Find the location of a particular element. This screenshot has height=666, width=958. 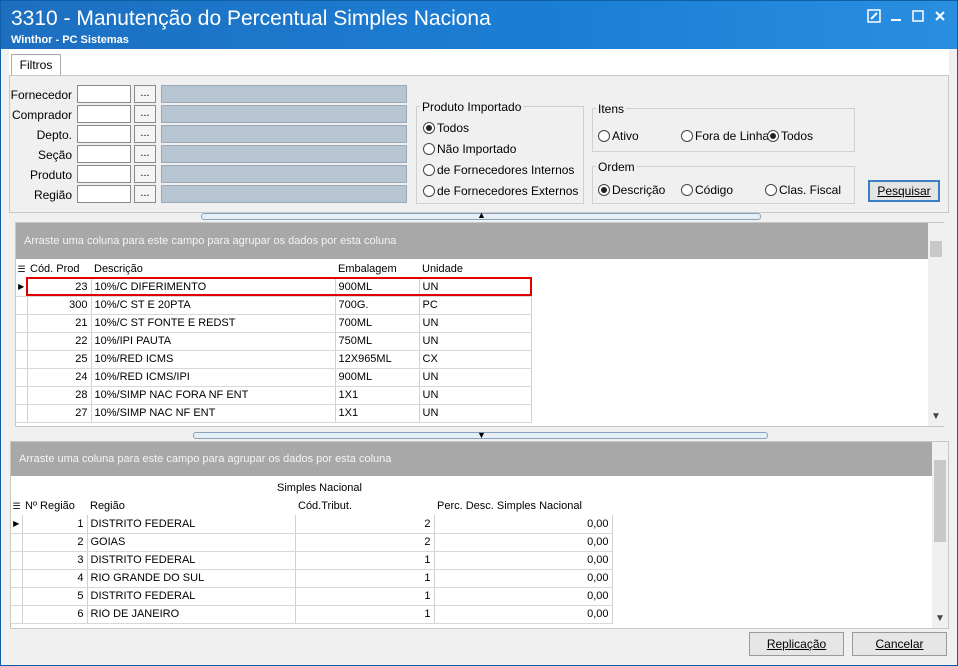

col-embalagem: Embalagem is located at coordinates (377, 269).